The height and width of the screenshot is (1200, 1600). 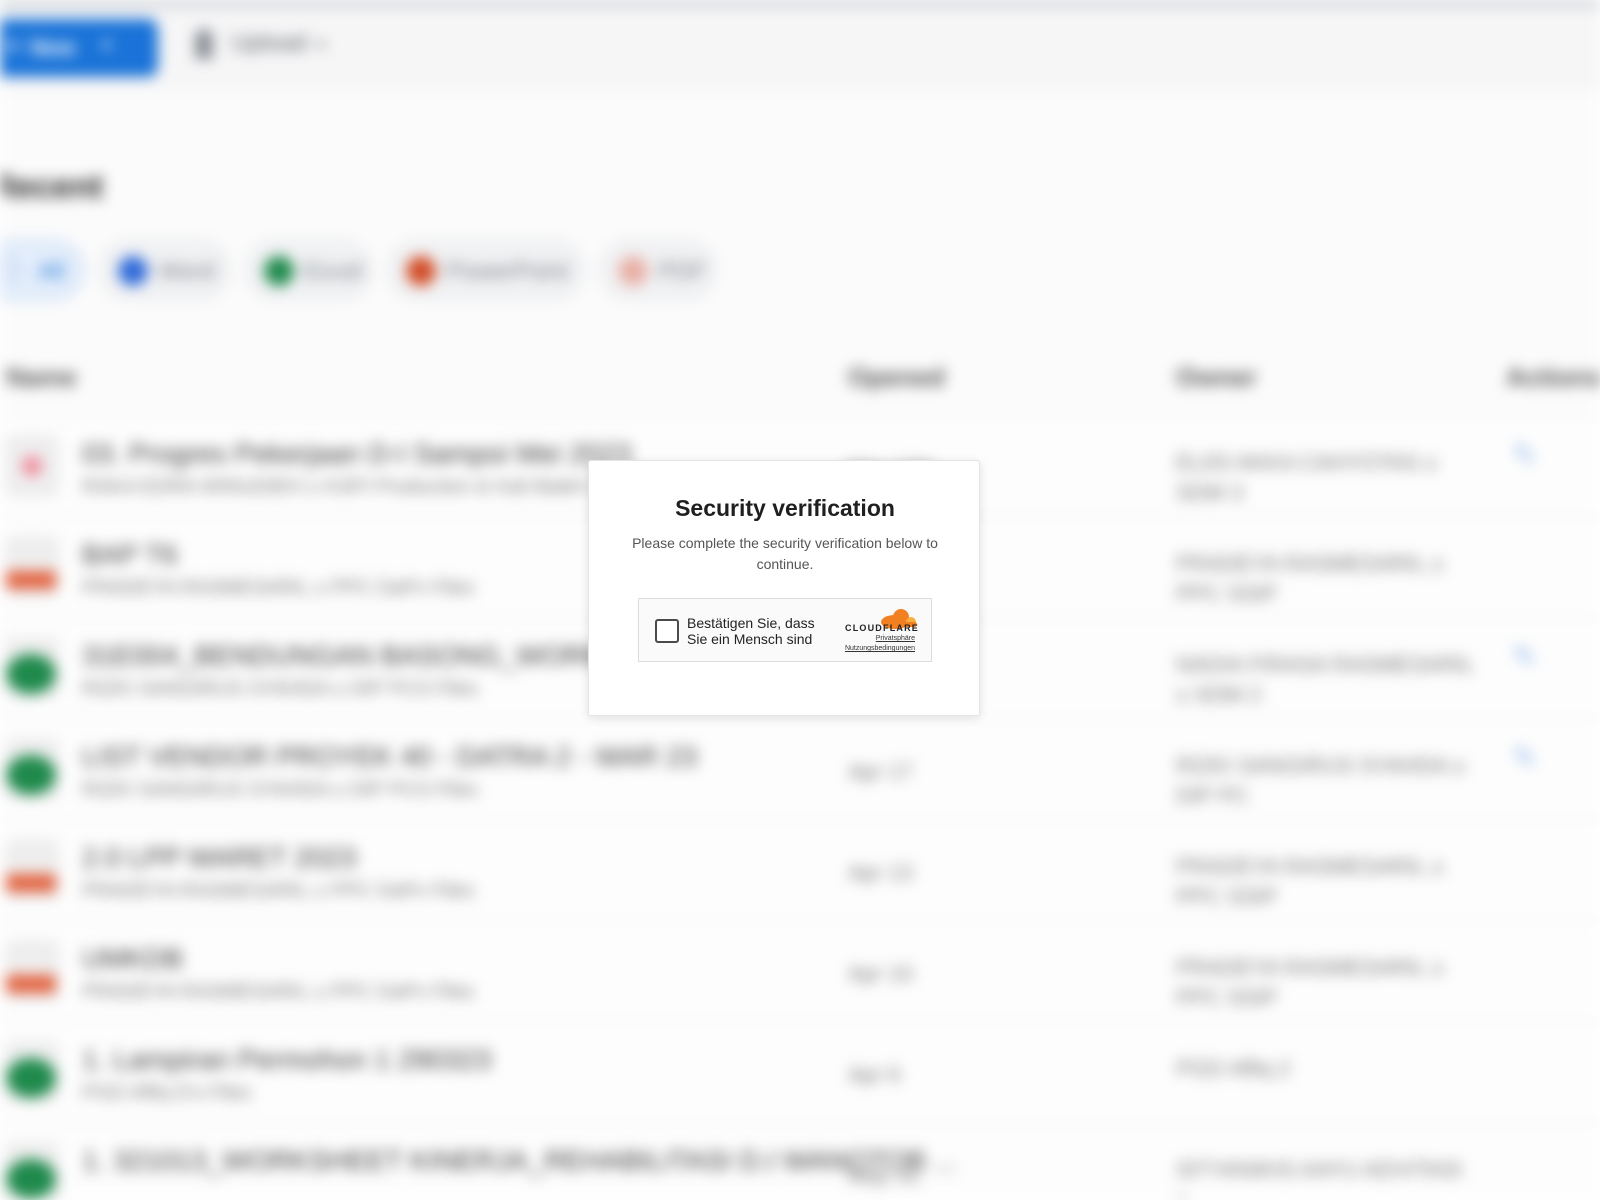 I want to click on powerpoint-icon, so click(x=421, y=271).